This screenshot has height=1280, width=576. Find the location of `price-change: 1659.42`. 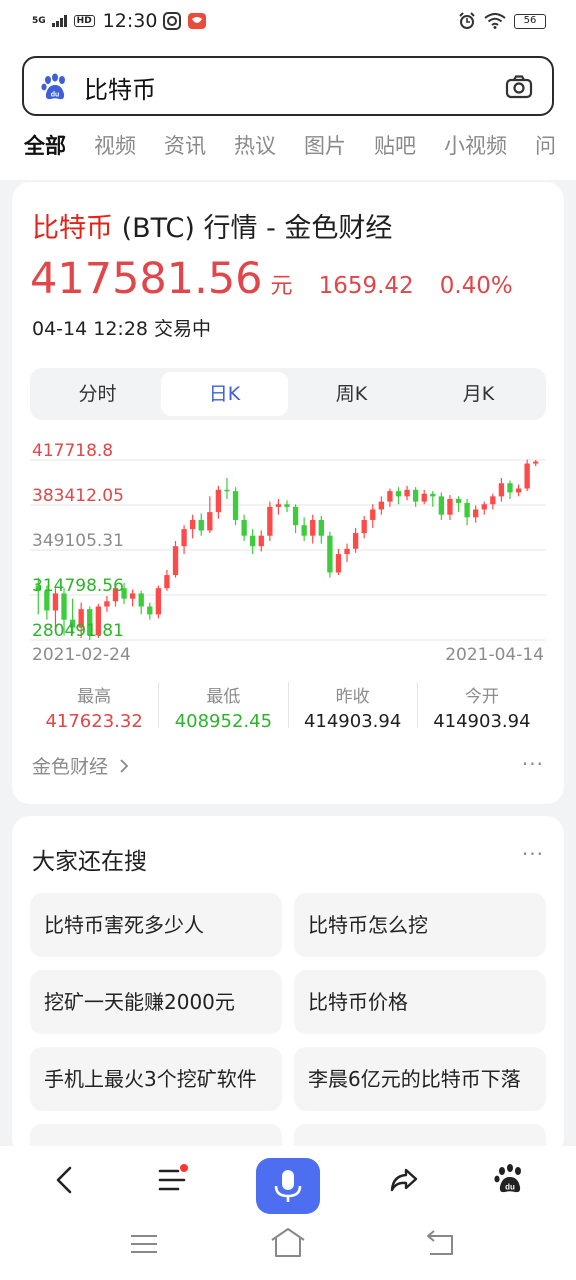

price-change: 1659.42 is located at coordinates (366, 286).